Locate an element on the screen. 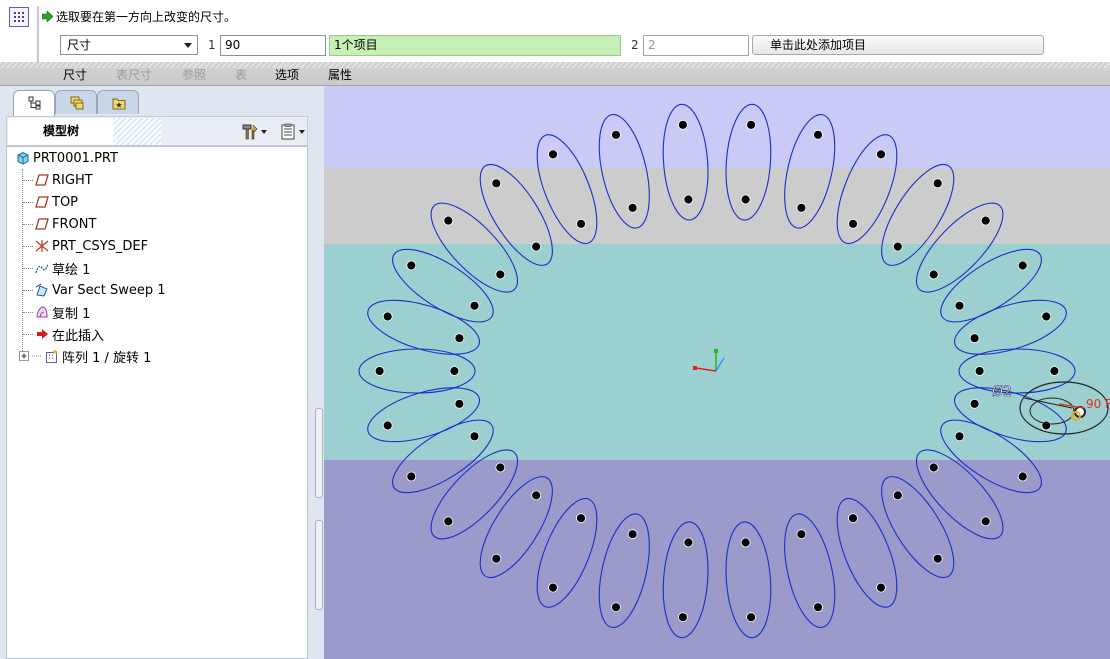 This screenshot has height=659, width=1110. pattern-type-value: 尺寸 is located at coordinates (79, 45).